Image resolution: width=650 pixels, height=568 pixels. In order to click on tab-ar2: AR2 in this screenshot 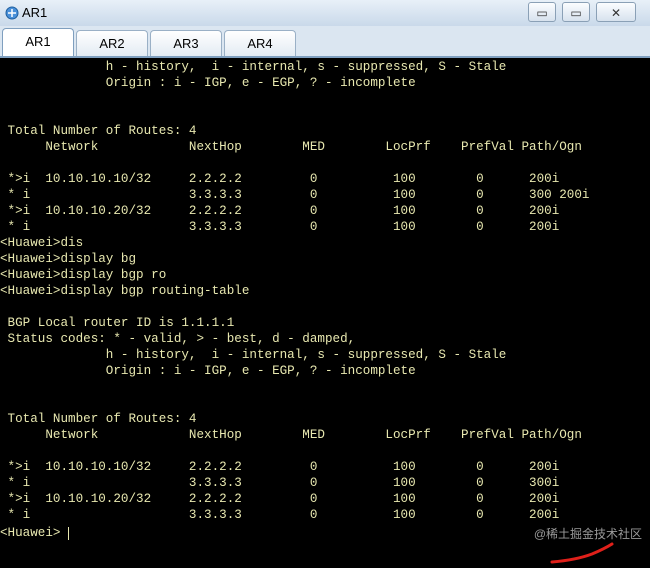, I will do `click(112, 43)`.